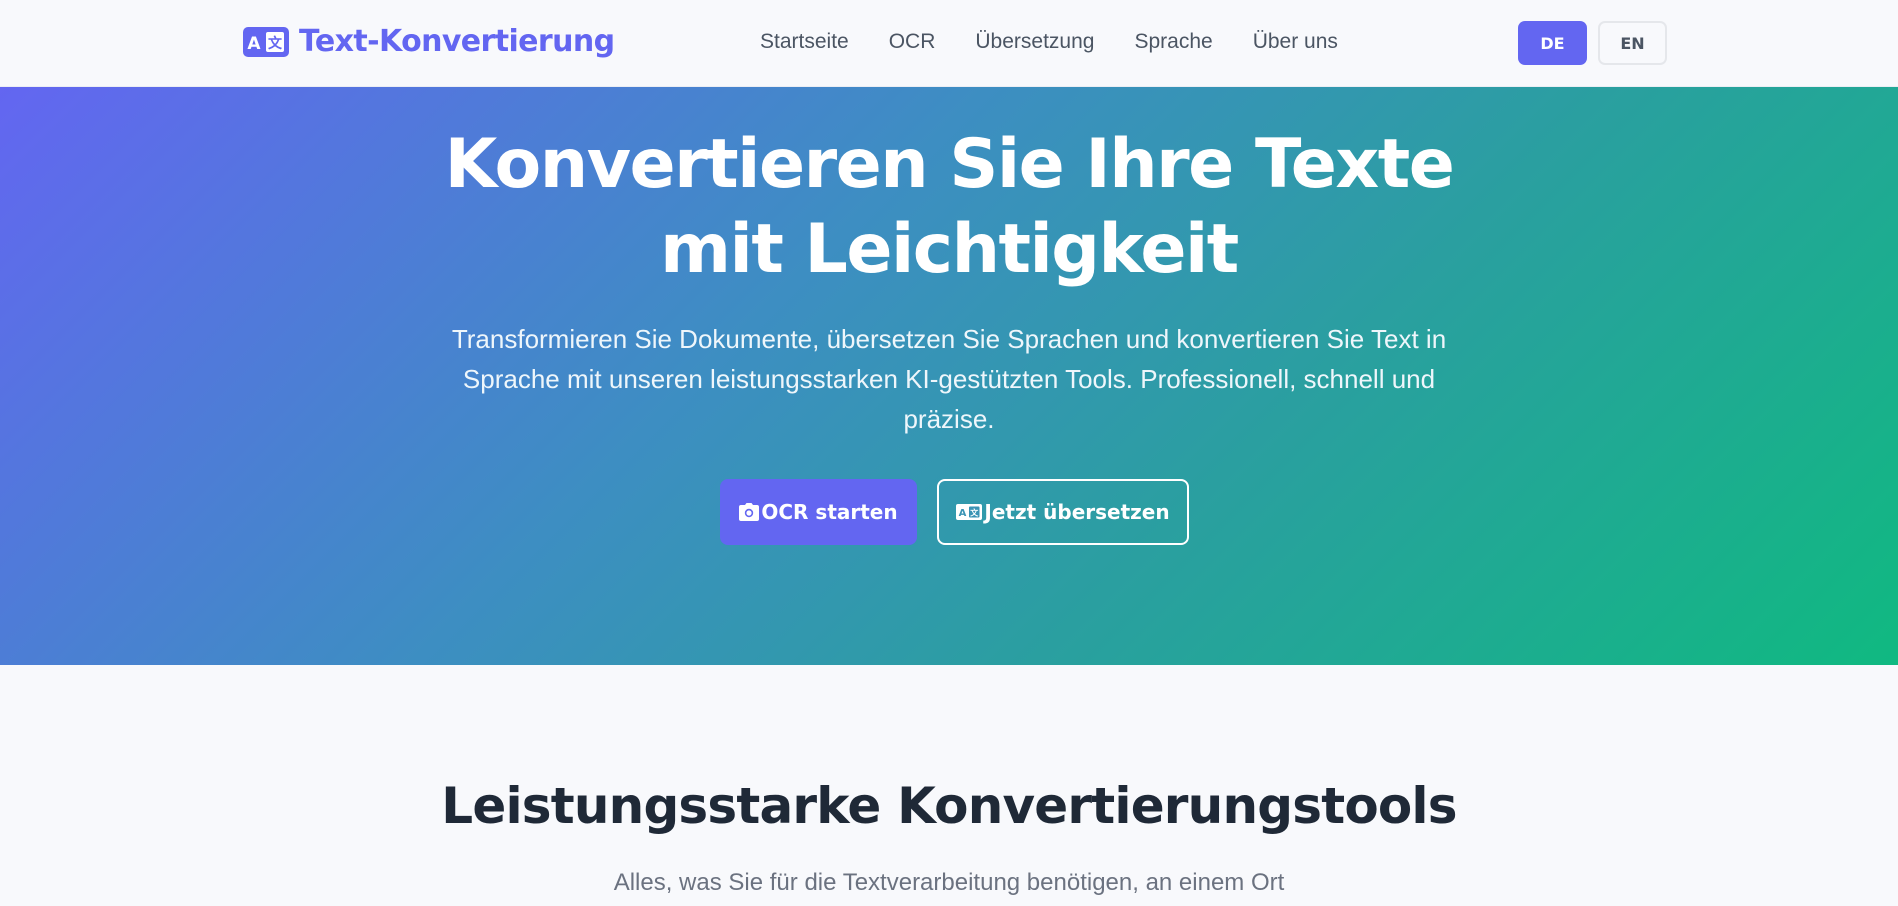 The height and width of the screenshot is (906, 1898). Describe the element at coordinates (1034, 42) in the screenshot. I see `nav-item-uebersetzung: Übersetzung` at that location.